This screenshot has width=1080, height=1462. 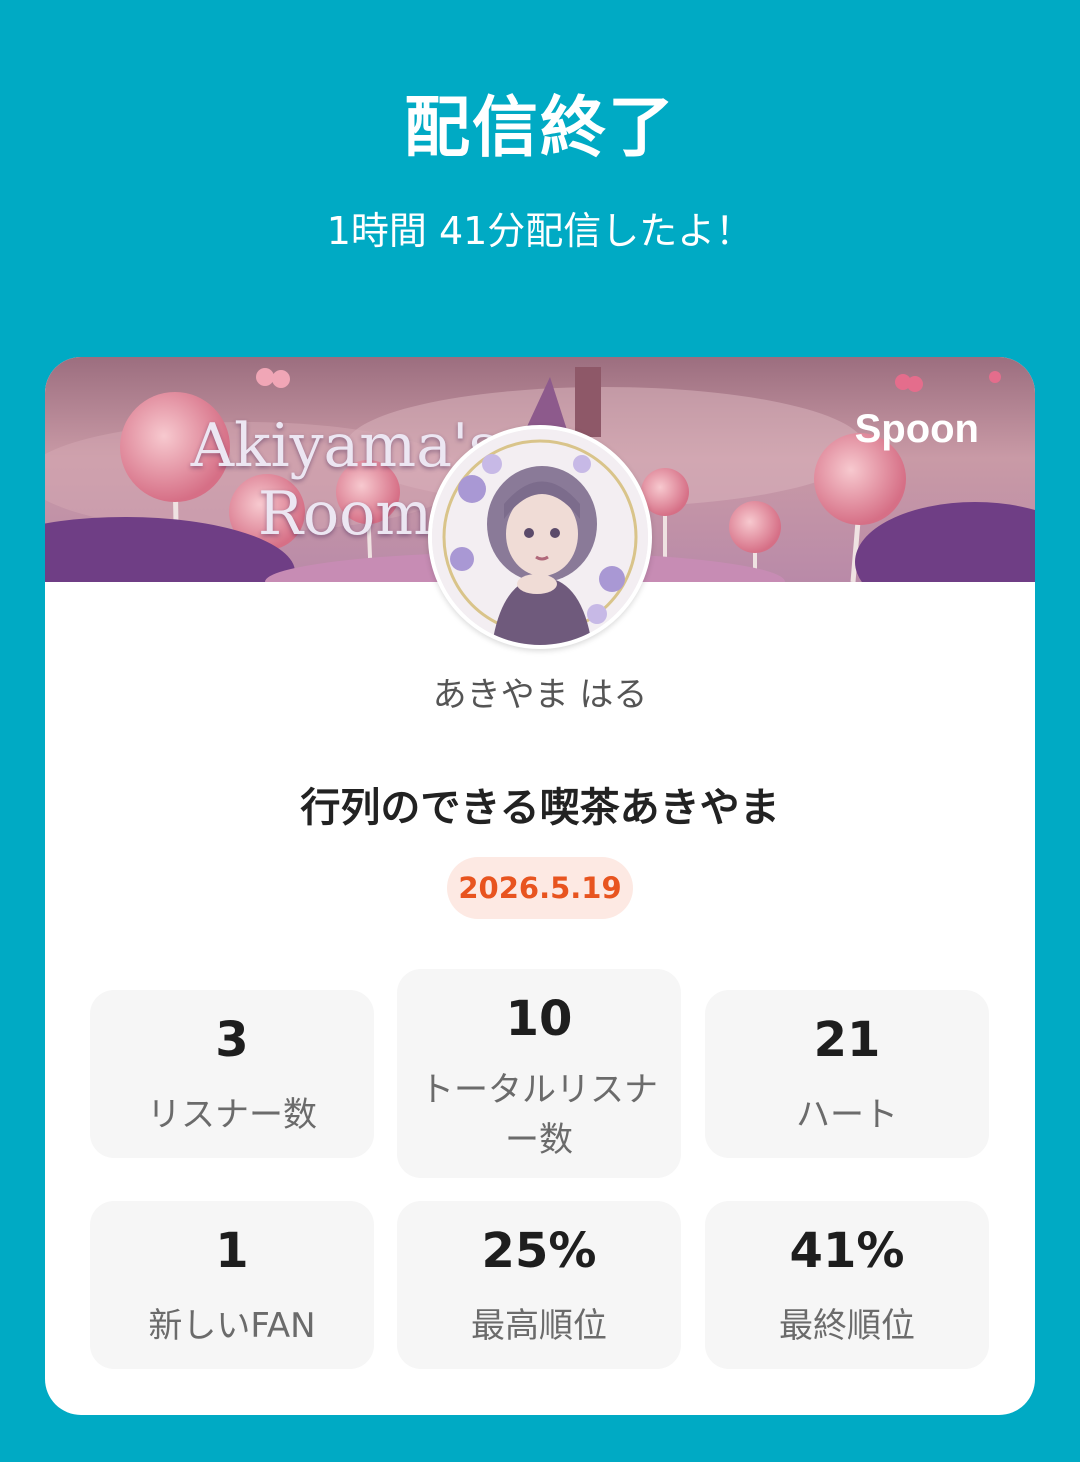 What do you see at coordinates (232, 1285) in the screenshot?
I see `stat-new-fans: 1 新しいFAN` at bounding box center [232, 1285].